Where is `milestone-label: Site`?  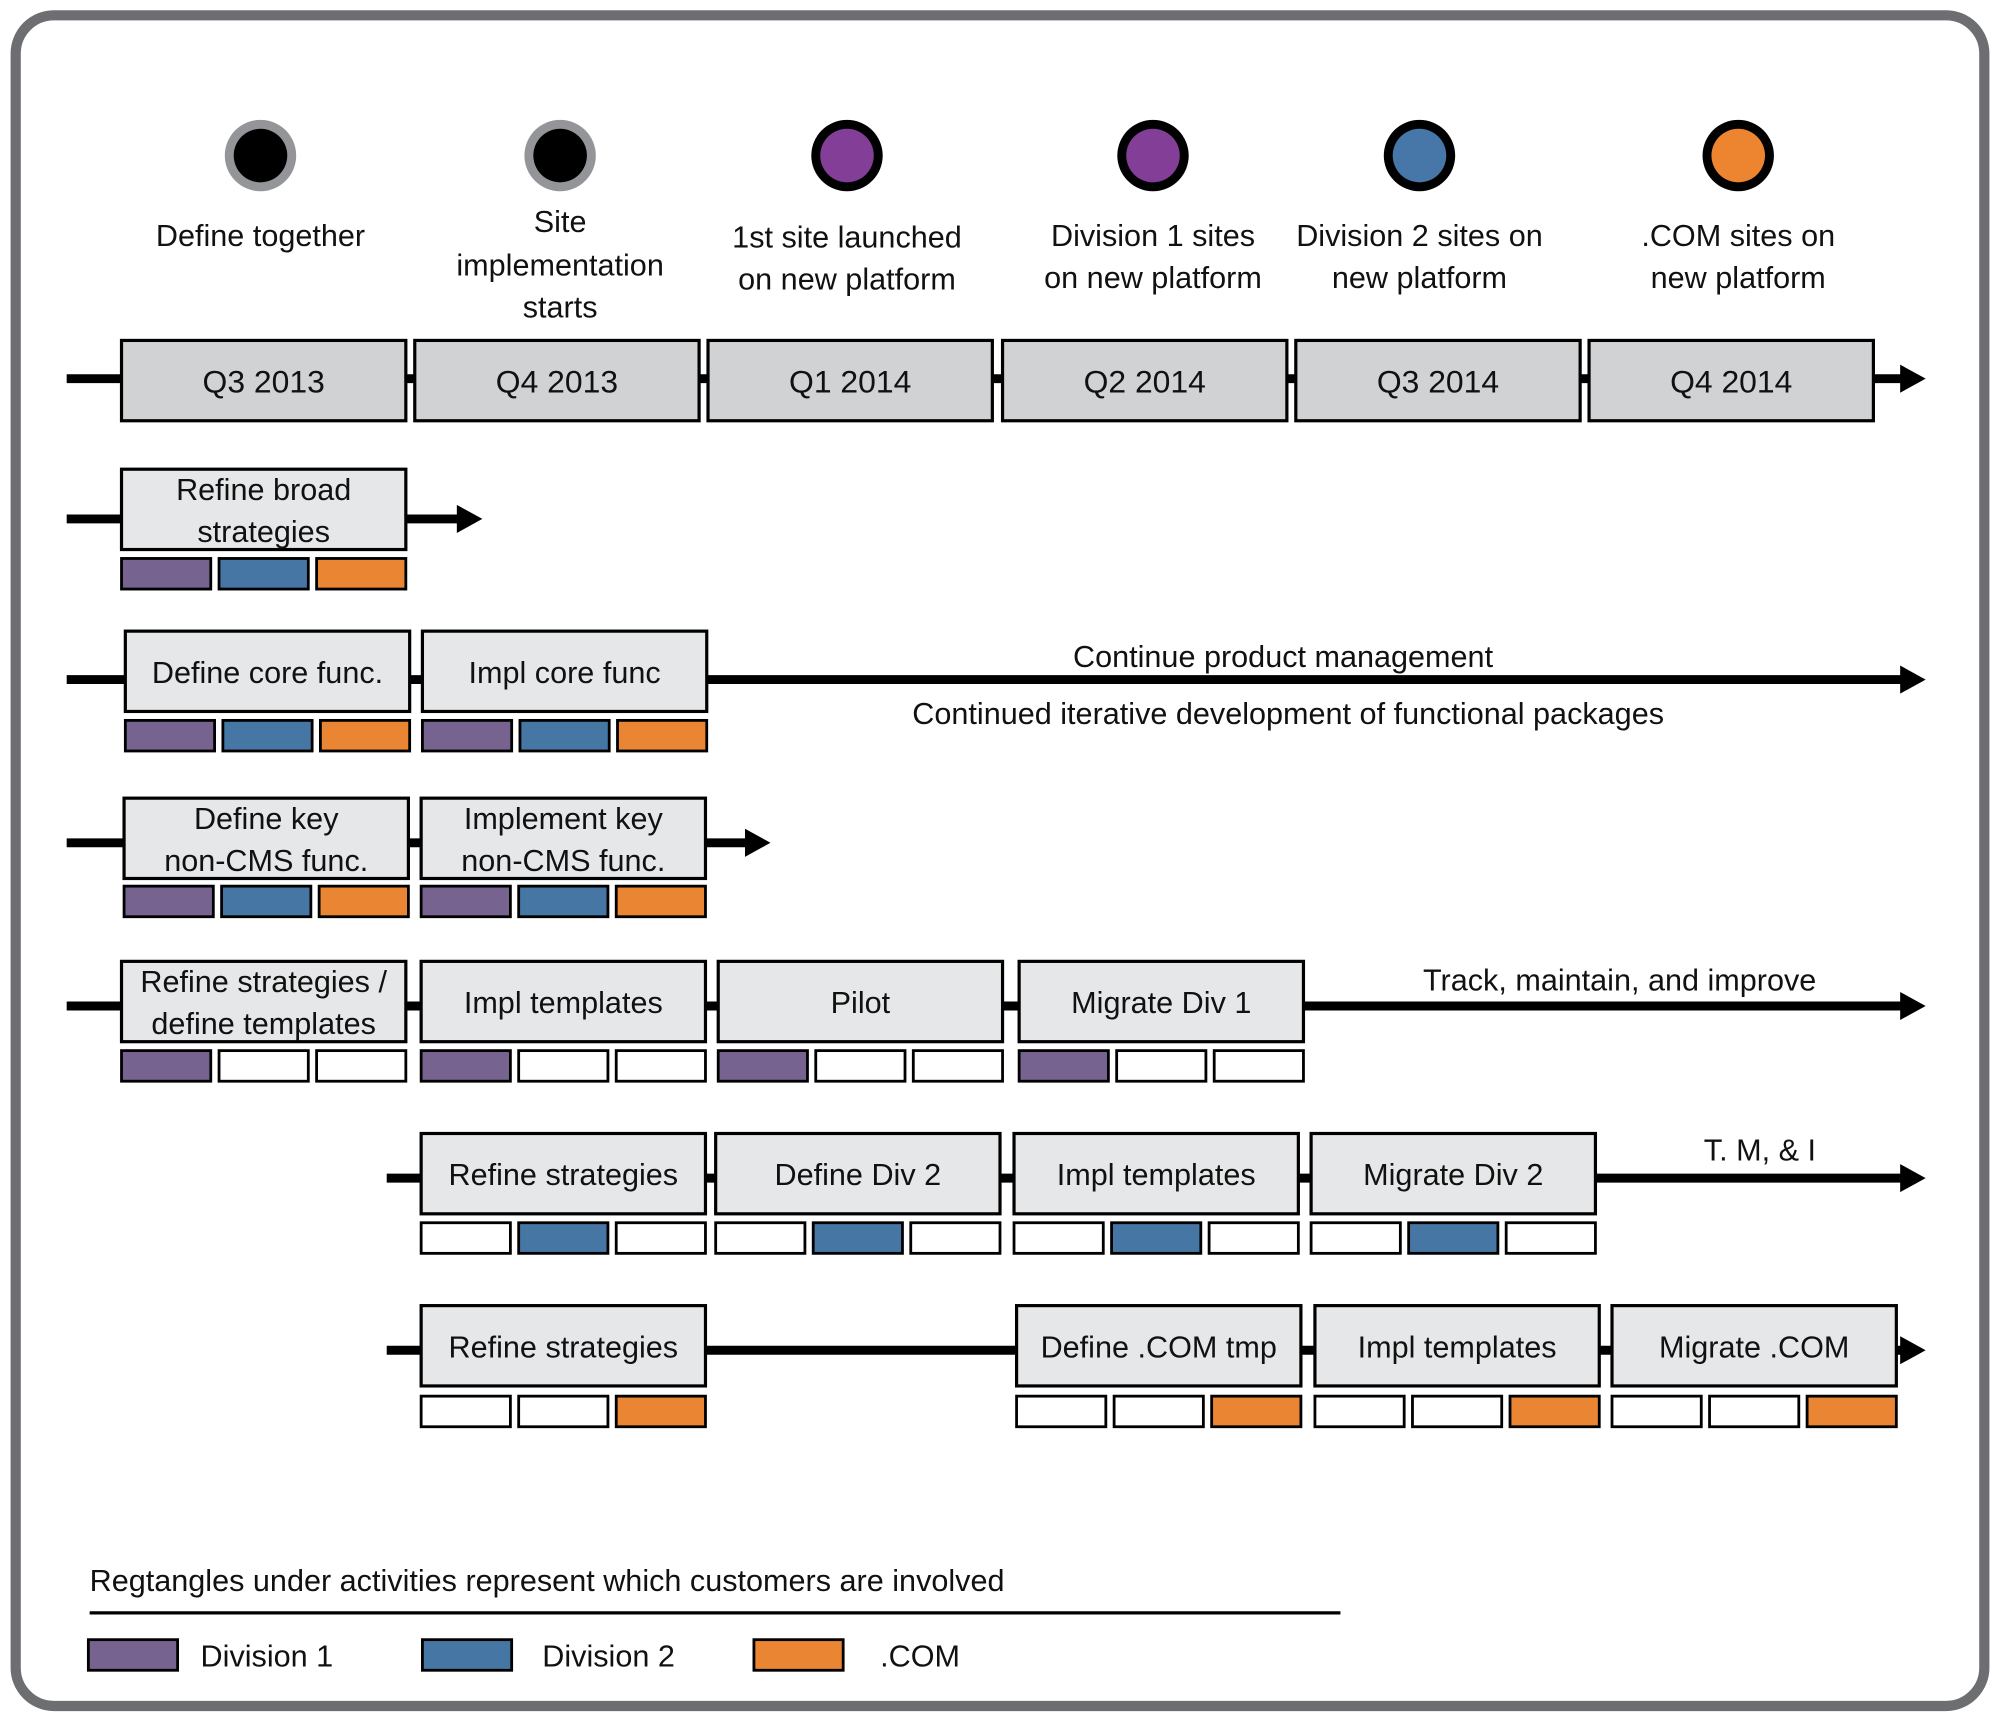
milestone-label: Site is located at coordinates (560, 222).